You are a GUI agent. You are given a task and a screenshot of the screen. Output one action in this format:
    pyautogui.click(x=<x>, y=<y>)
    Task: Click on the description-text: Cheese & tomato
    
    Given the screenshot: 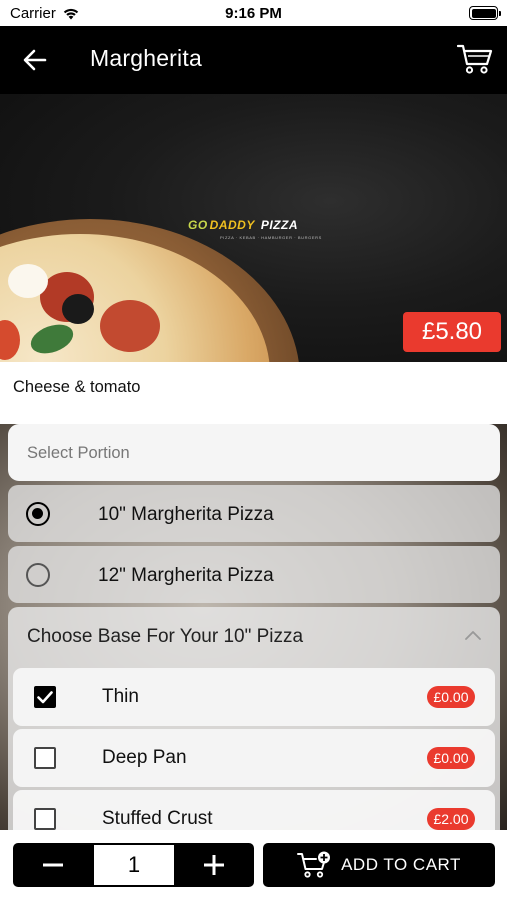 What is the action you would take?
    pyautogui.click(x=77, y=387)
    